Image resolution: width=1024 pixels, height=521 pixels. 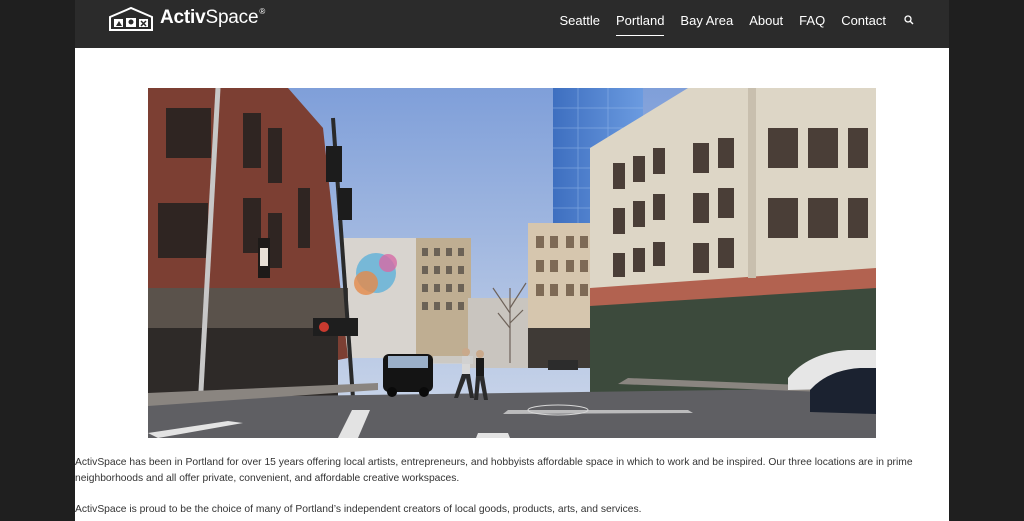 What do you see at coordinates (232, 17) in the screenshot?
I see `logo-text-regular: Space` at bounding box center [232, 17].